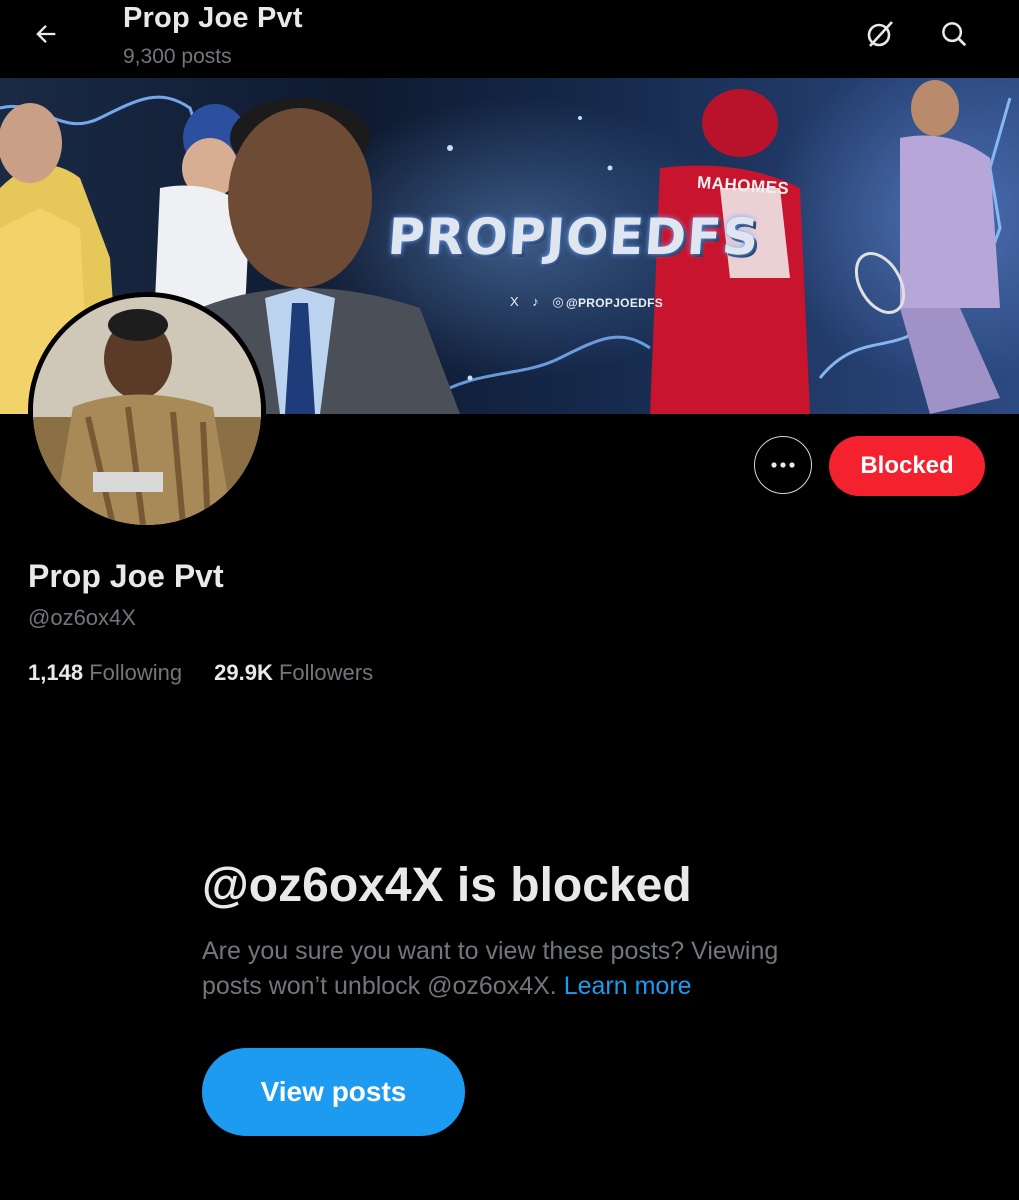  I want to click on posts-count: 9,300 posts, so click(177, 56).